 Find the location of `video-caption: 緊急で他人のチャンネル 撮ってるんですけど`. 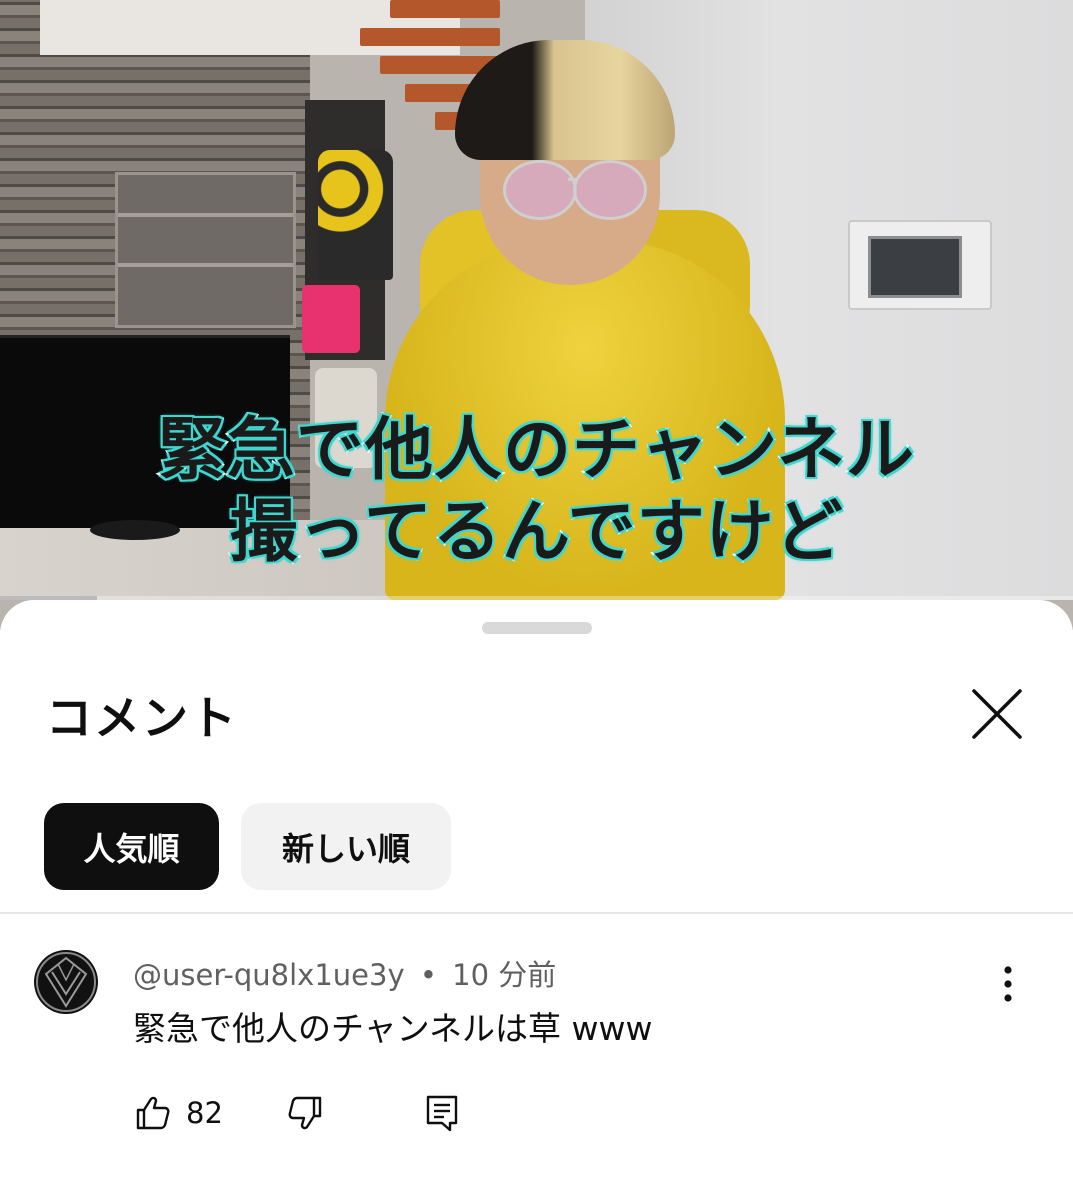

video-caption: 緊急で他人のチャンネル 撮ってるんですけど is located at coordinates (536, 491).